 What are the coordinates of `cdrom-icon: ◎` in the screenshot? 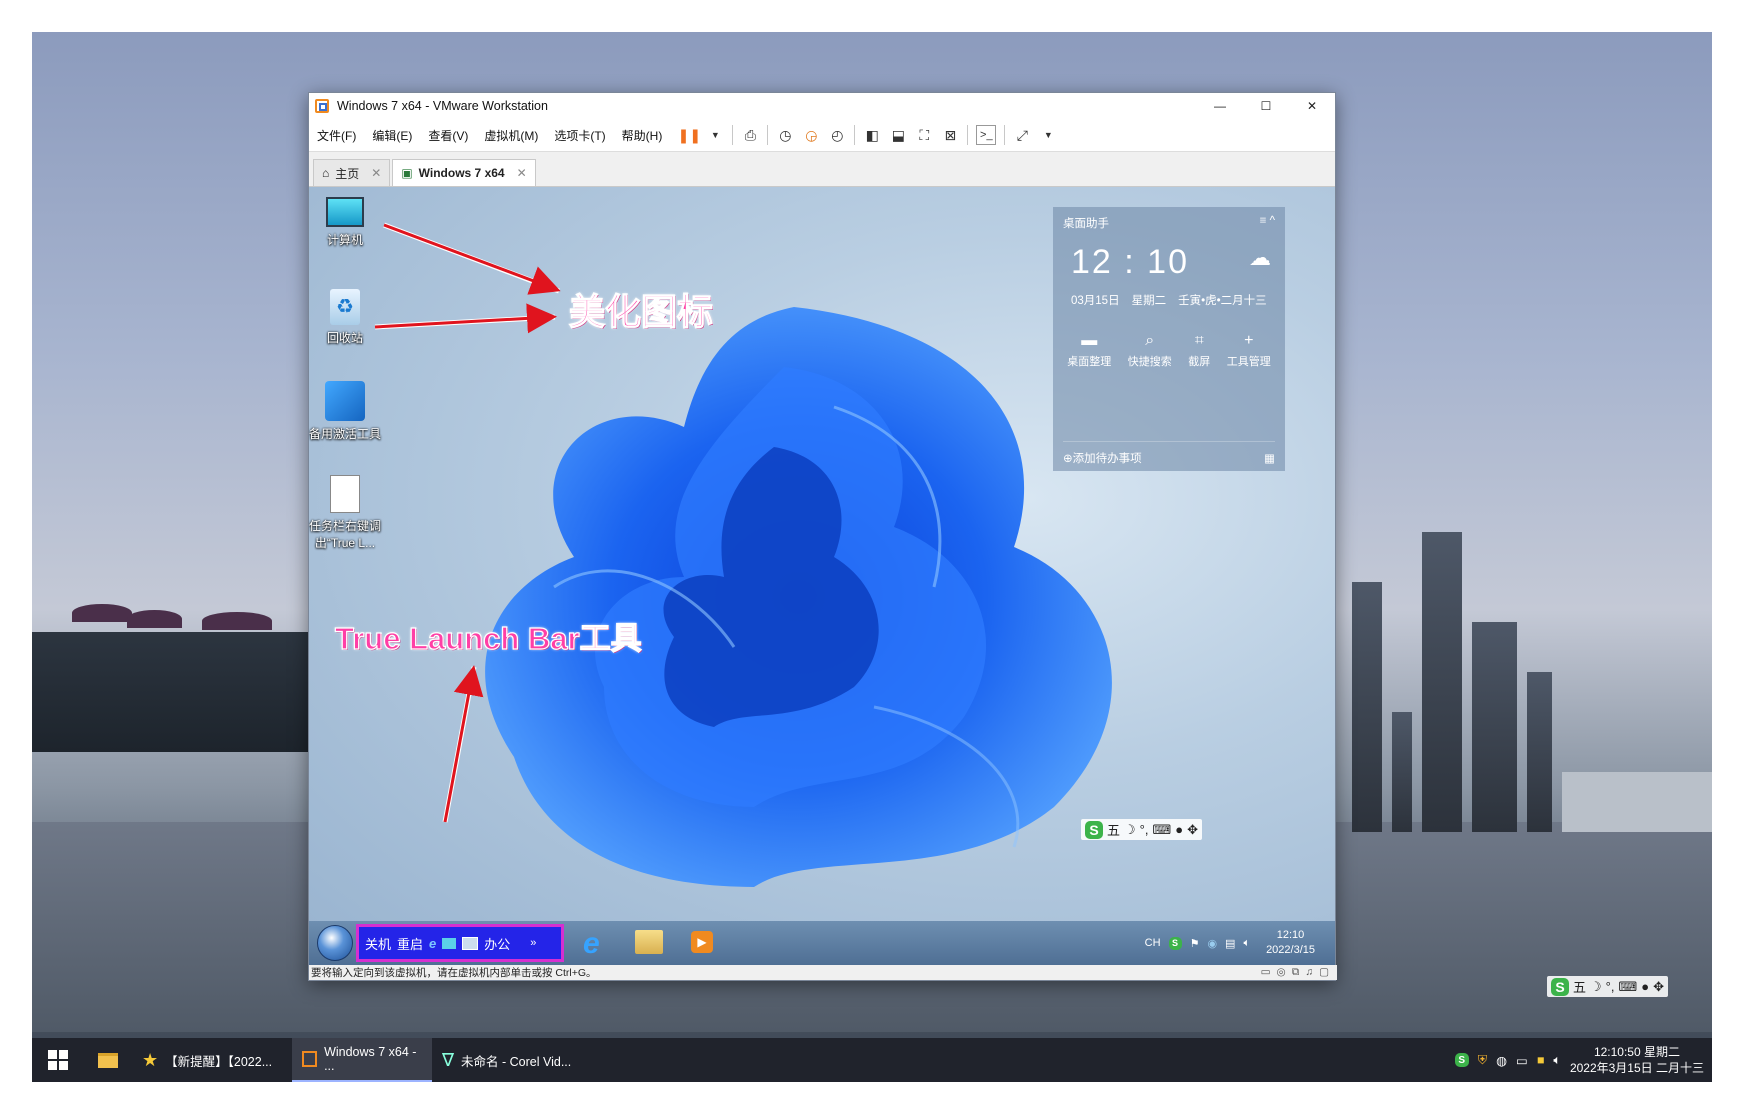 It's located at (1281, 972).